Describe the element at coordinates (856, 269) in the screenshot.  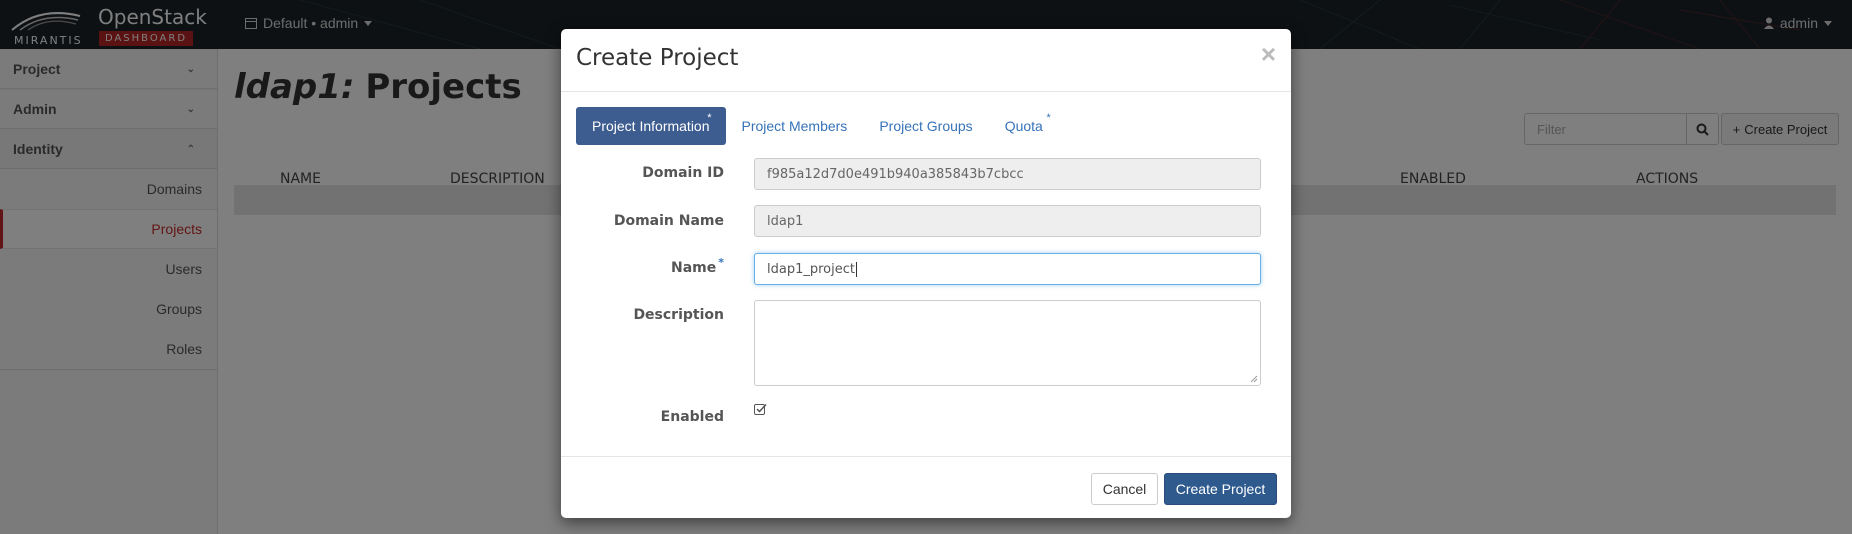
I see `text-cursor` at that location.